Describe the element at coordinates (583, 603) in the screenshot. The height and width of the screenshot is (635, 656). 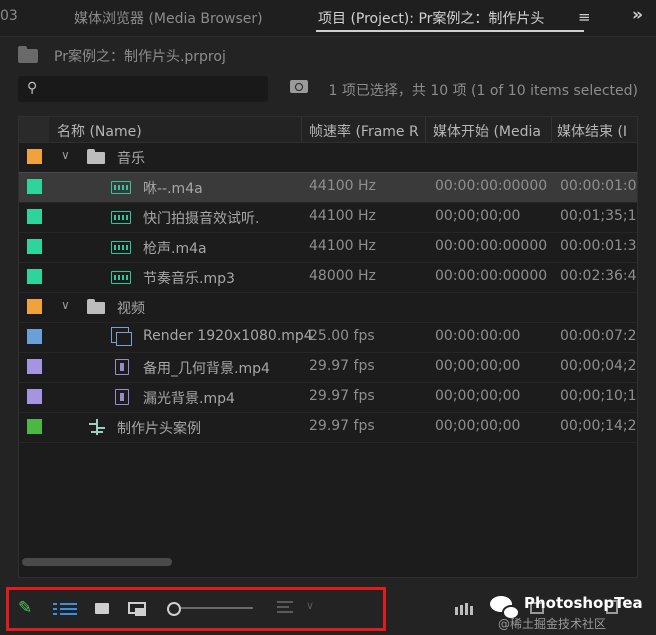
I see `watermark-name: PhotoshopTea` at that location.